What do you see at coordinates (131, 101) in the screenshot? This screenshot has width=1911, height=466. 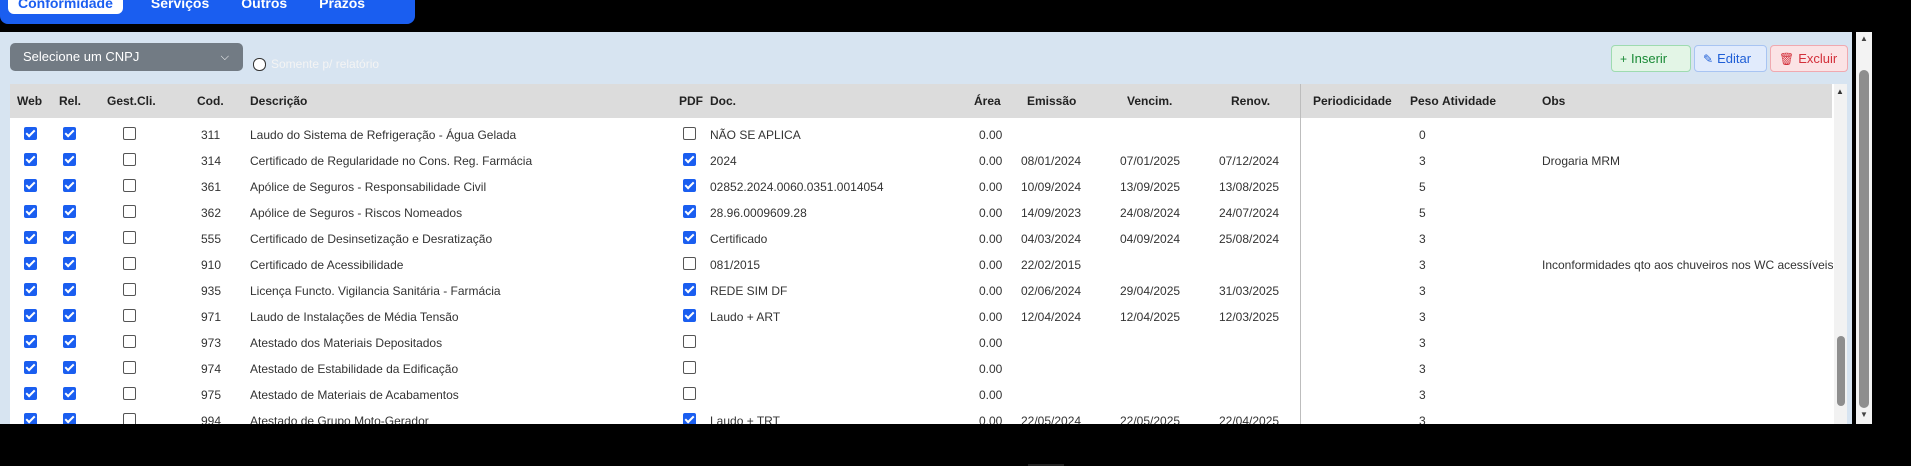 I see `col-gest: Gest.Cli.` at bounding box center [131, 101].